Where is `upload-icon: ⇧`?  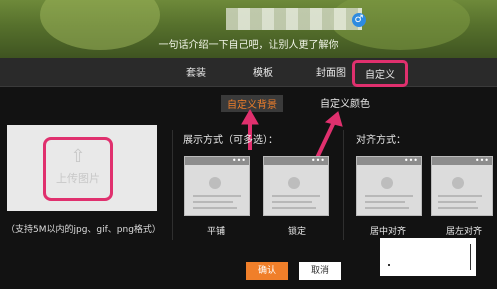 upload-icon: ⇧ is located at coordinates (78, 156).